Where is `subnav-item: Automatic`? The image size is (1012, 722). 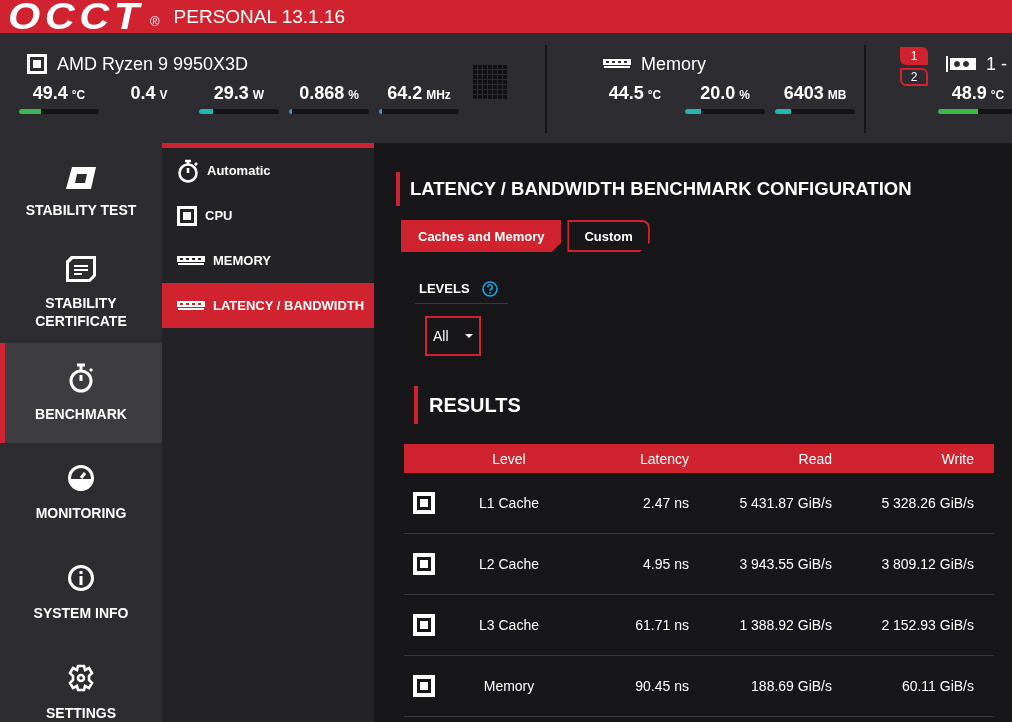
subnav-item: Automatic is located at coordinates (268, 170).